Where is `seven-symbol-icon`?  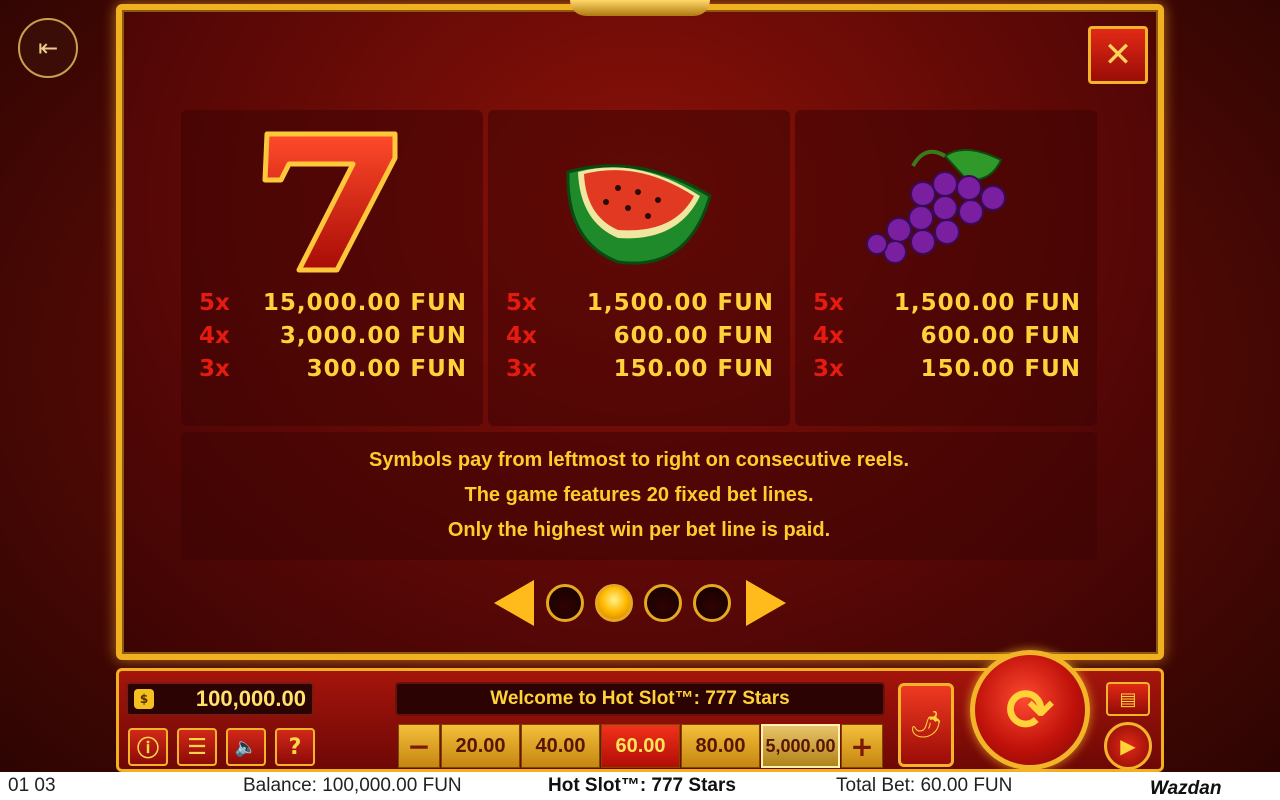
seven-symbol-icon is located at coordinates (330, 202).